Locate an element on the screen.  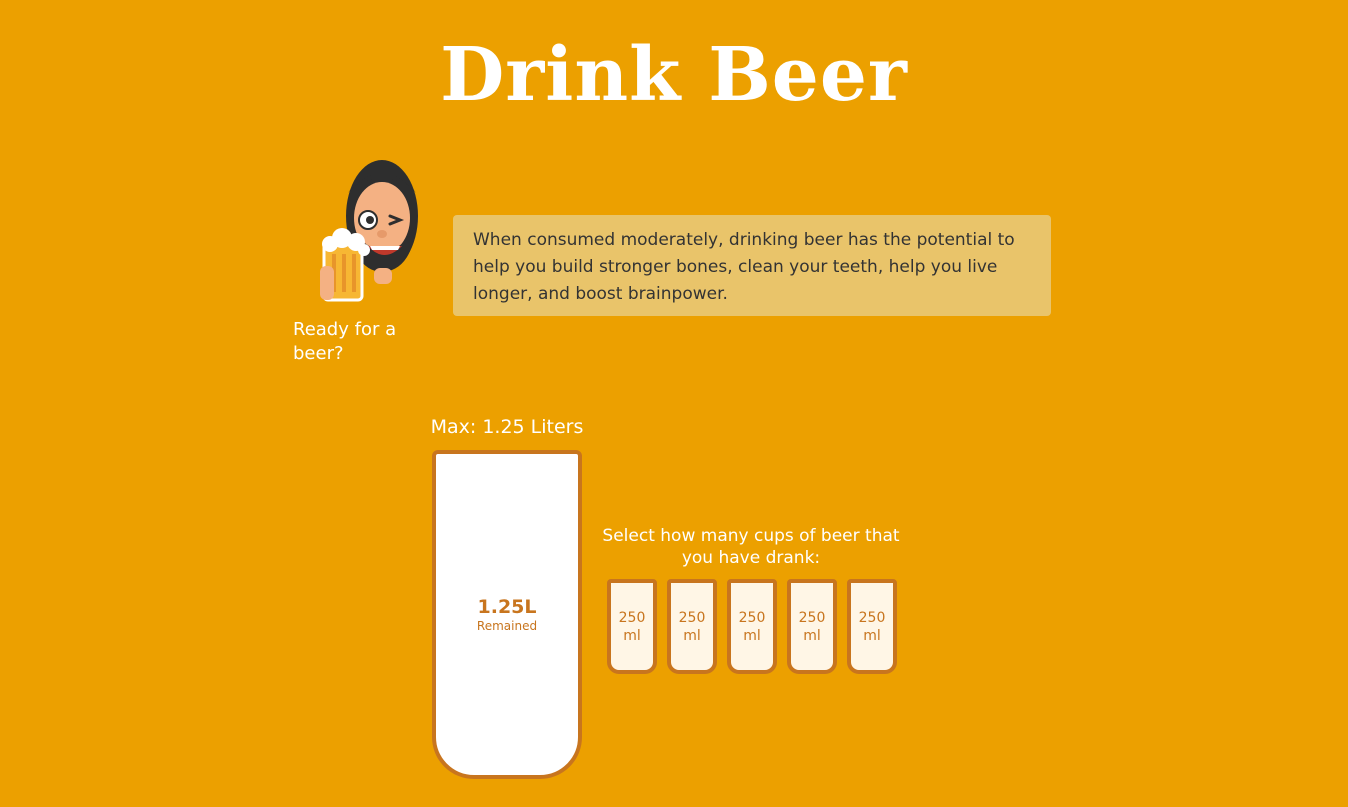
remained-value: 1.25L is located at coordinates (507, 606).